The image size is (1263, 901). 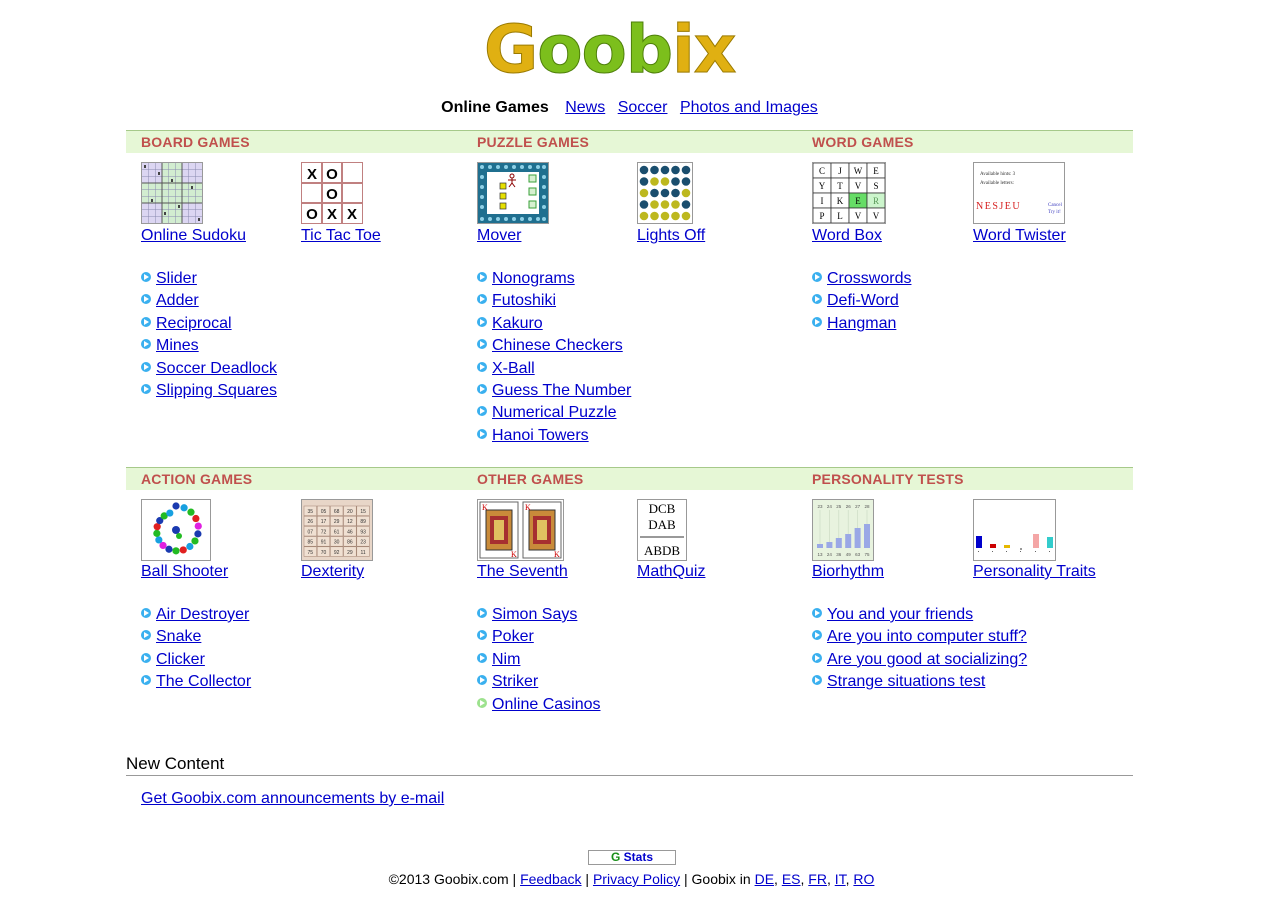 What do you see at coordinates (292, 799) in the screenshot?
I see `email-announcements-link: Get Goobix.com announcements by e-mail` at bounding box center [292, 799].